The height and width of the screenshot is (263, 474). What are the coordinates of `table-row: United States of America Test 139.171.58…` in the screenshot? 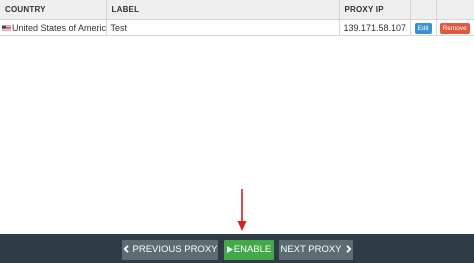 It's located at (237, 27).